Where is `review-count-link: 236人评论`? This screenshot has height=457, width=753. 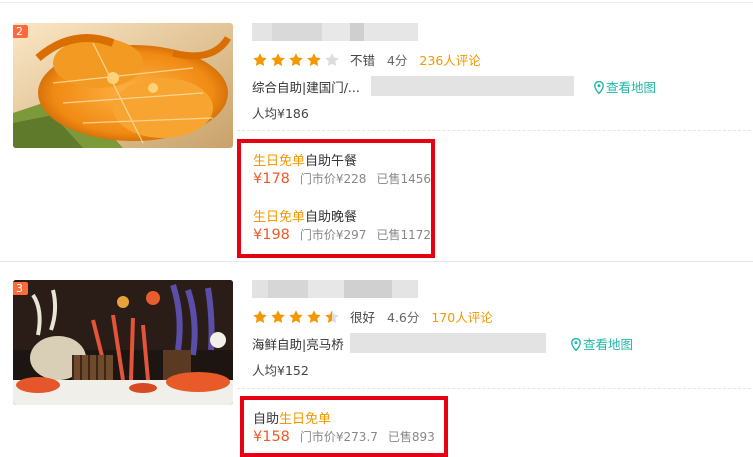
review-count-link: 236人评论 is located at coordinates (449, 60).